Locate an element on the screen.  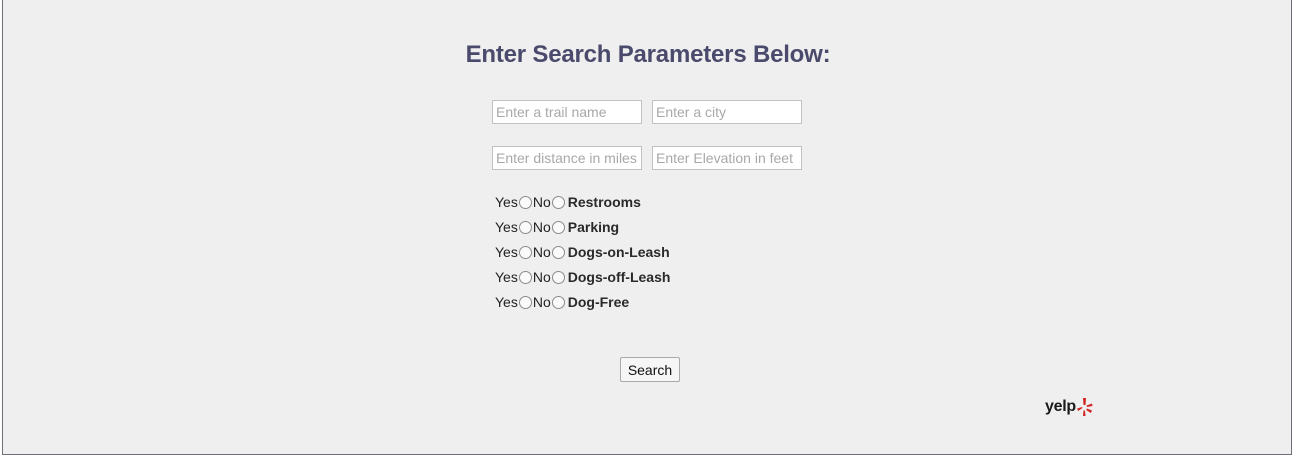
amenity-row-dogs-on-leash: Yes No Dogs-on-Leash is located at coordinates (582, 252).